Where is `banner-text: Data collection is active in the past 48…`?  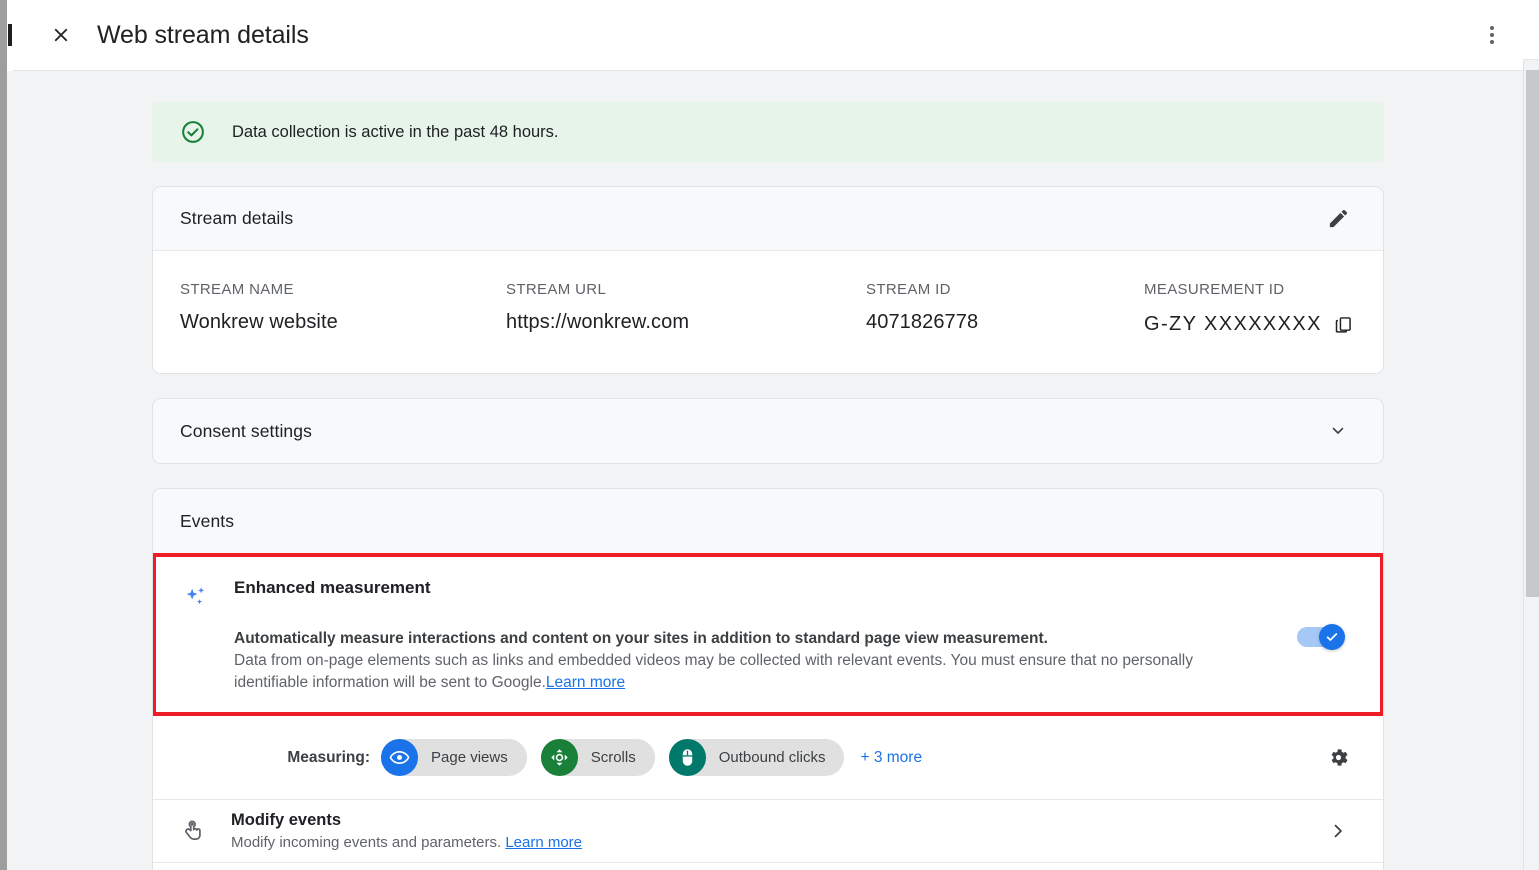 banner-text: Data collection is active in the past 48… is located at coordinates (395, 131).